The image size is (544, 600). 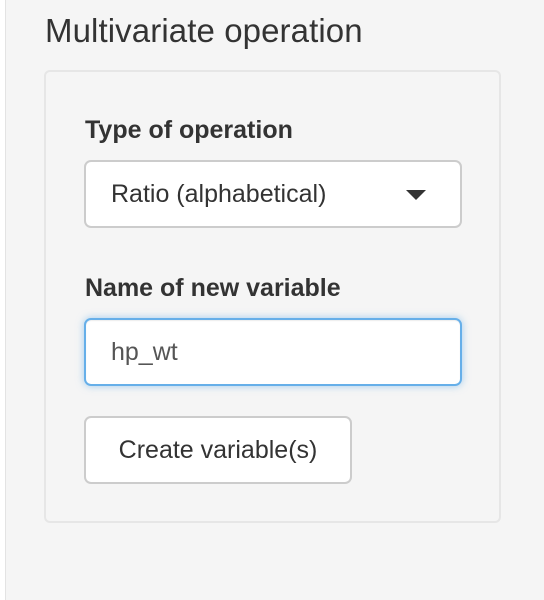 What do you see at coordinates (204, 30) in the screenshot?
I see `section-title: Multivariate operation` at bounding box center [204, 30].